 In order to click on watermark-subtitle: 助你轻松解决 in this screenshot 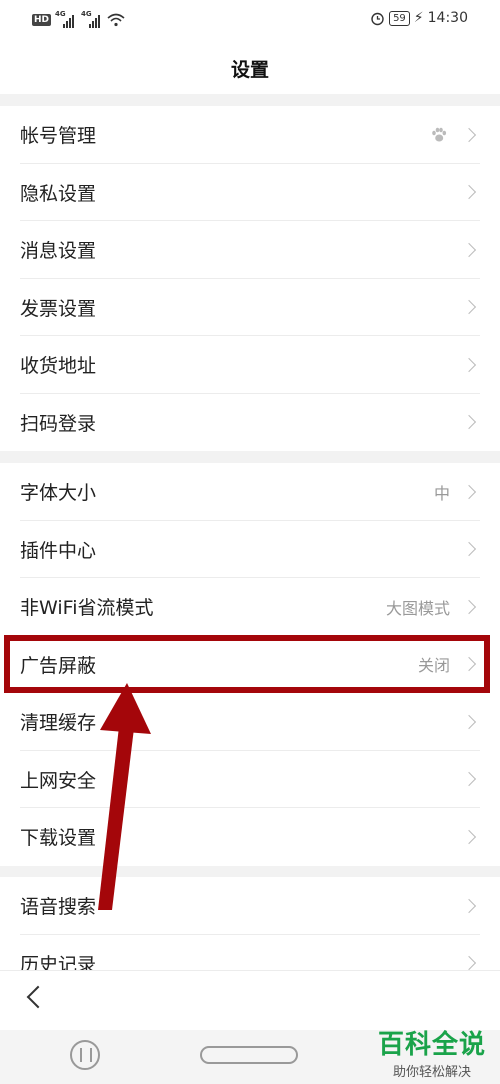, I will do `click(431, 1072)`.